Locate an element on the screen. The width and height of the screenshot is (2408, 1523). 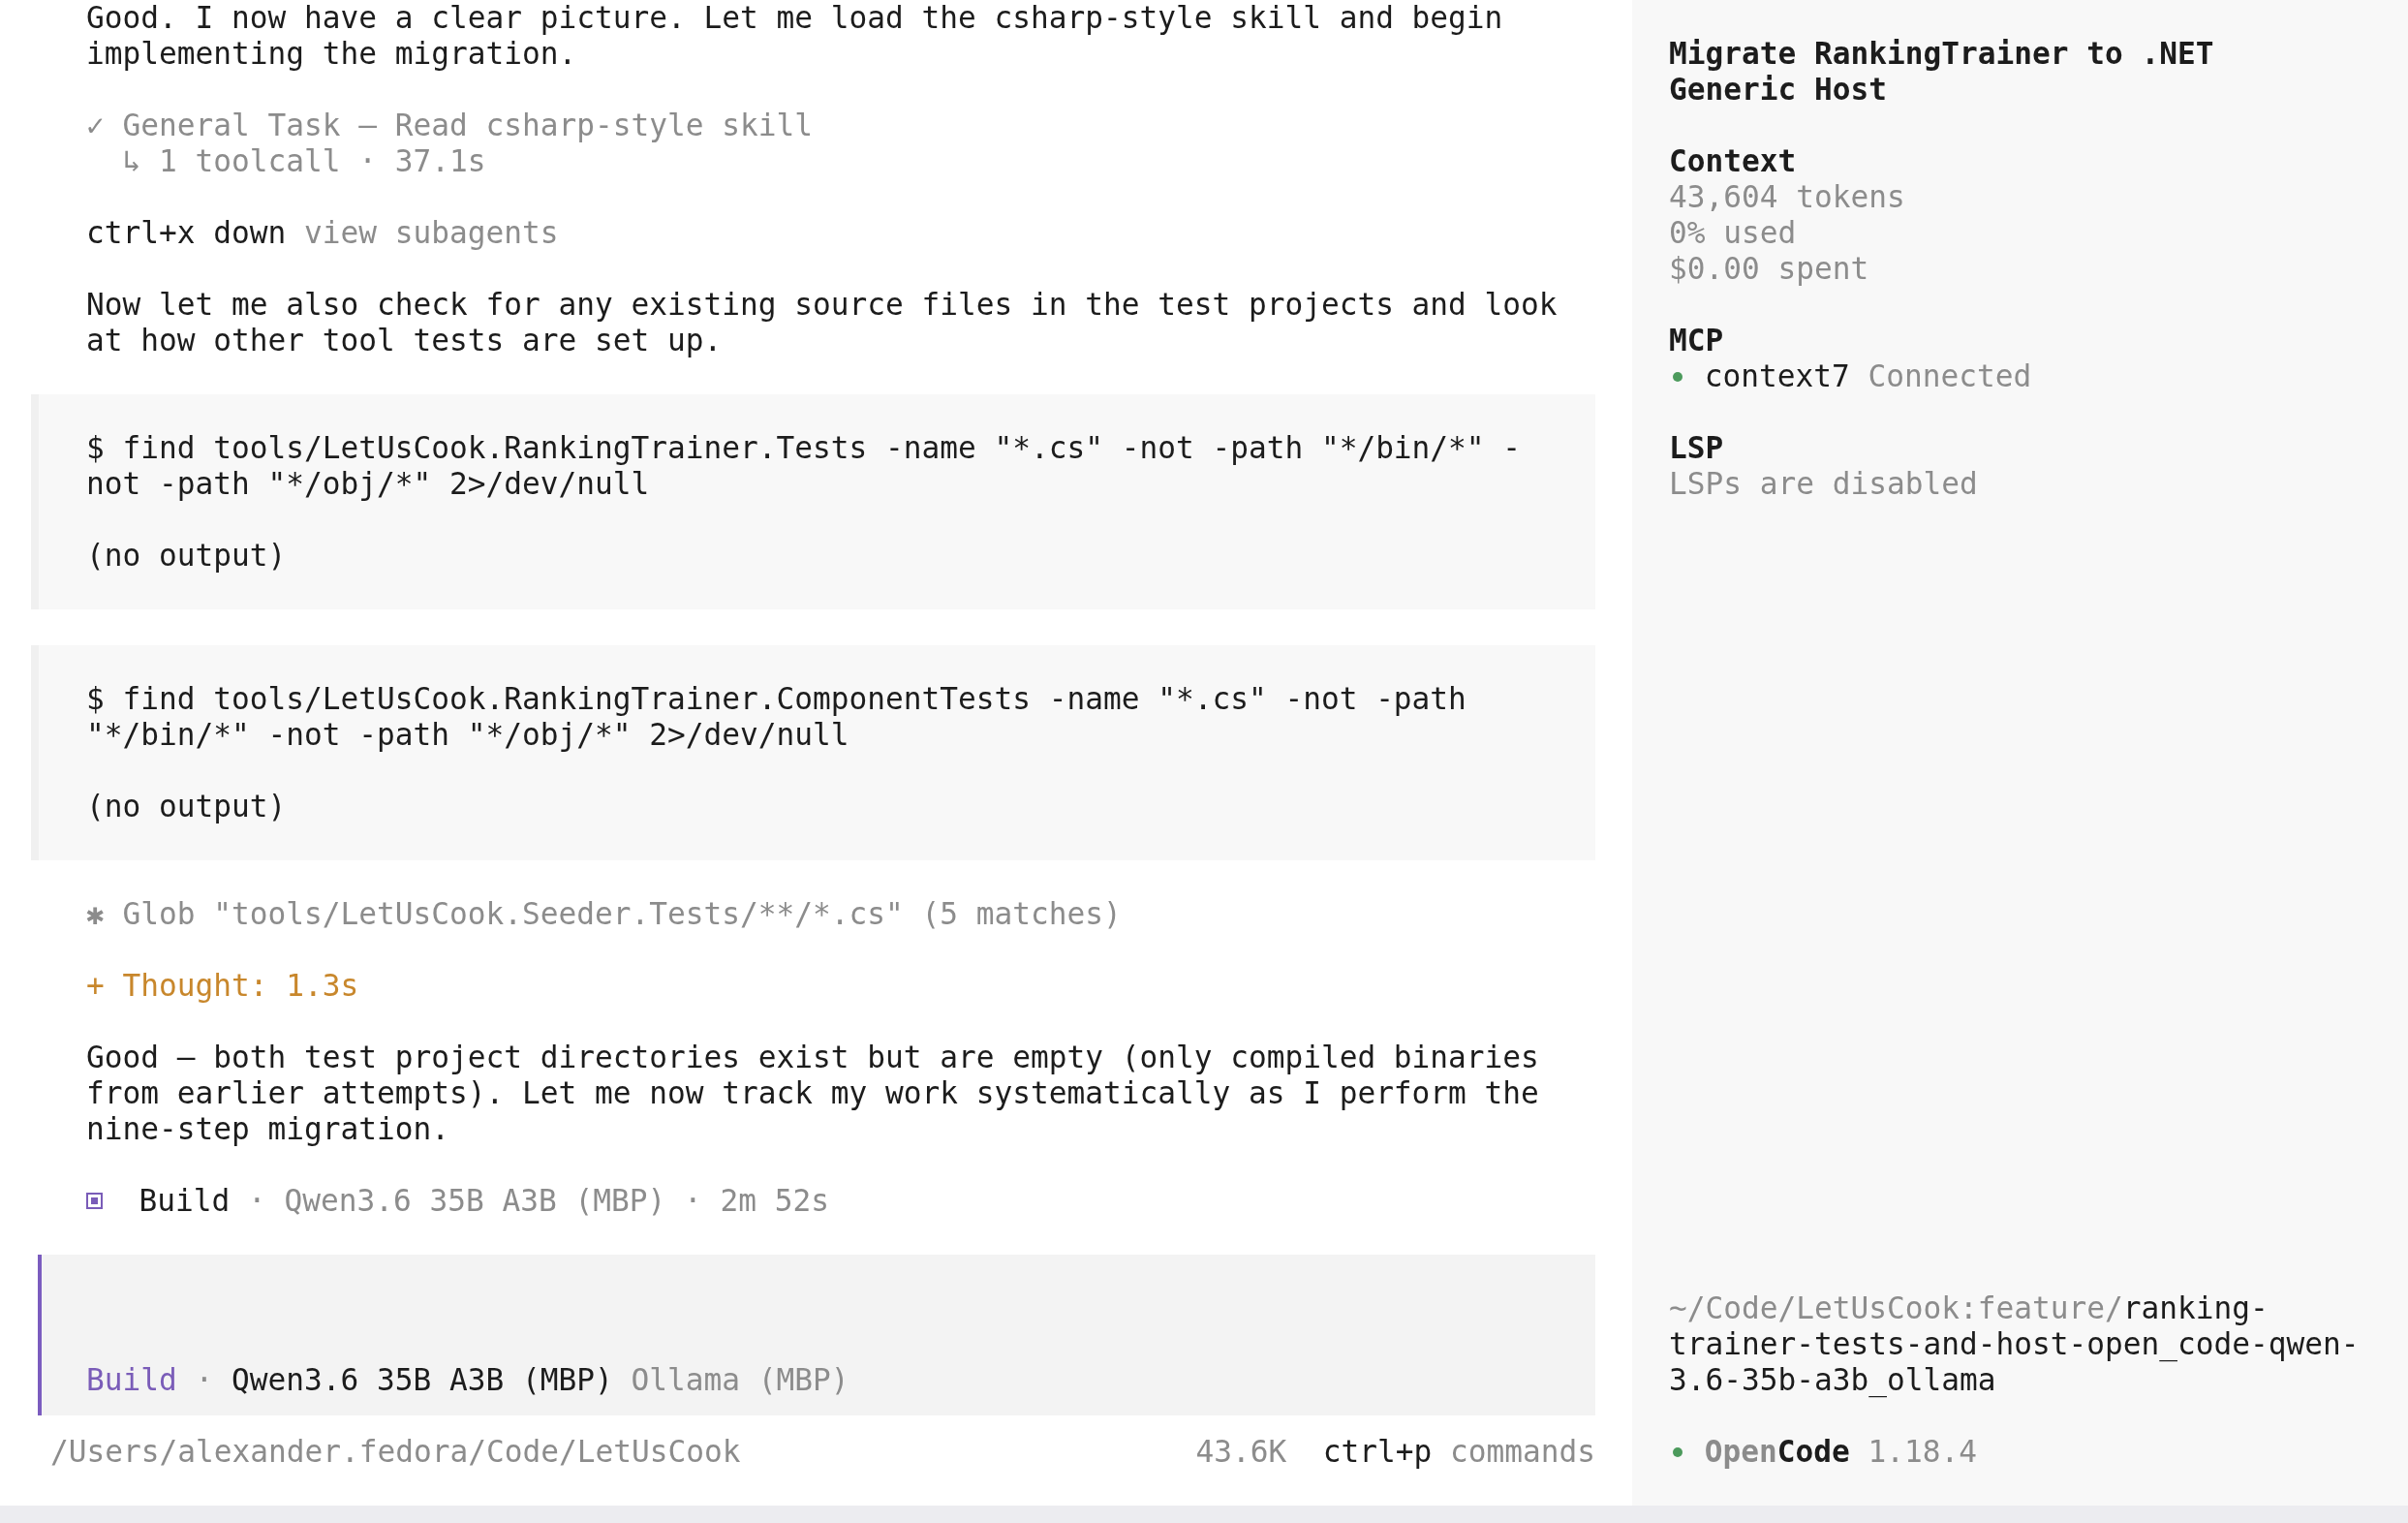
tool-call-text: ✱ Glob "tools/LetUsCook.Seeder.Tests/**/*.cs" (5 matches) is located at coordinates (604, 914).